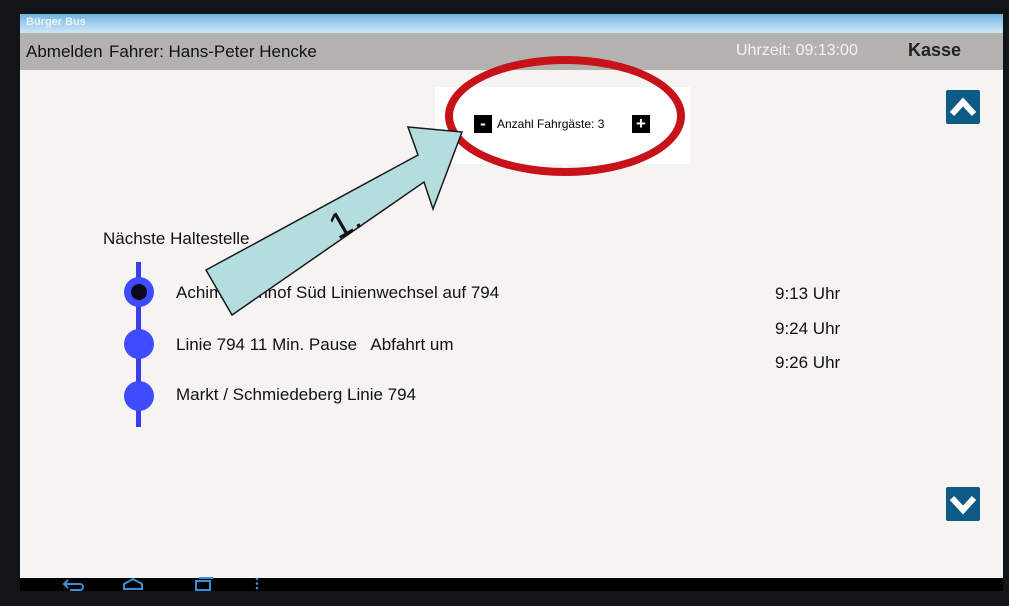 The height and width of the screenshot is (606, 1009). What do you see at coordinates (203, 583) in the screenshot?
I see `recent-apps-icon` at bounding box center [203, 583].